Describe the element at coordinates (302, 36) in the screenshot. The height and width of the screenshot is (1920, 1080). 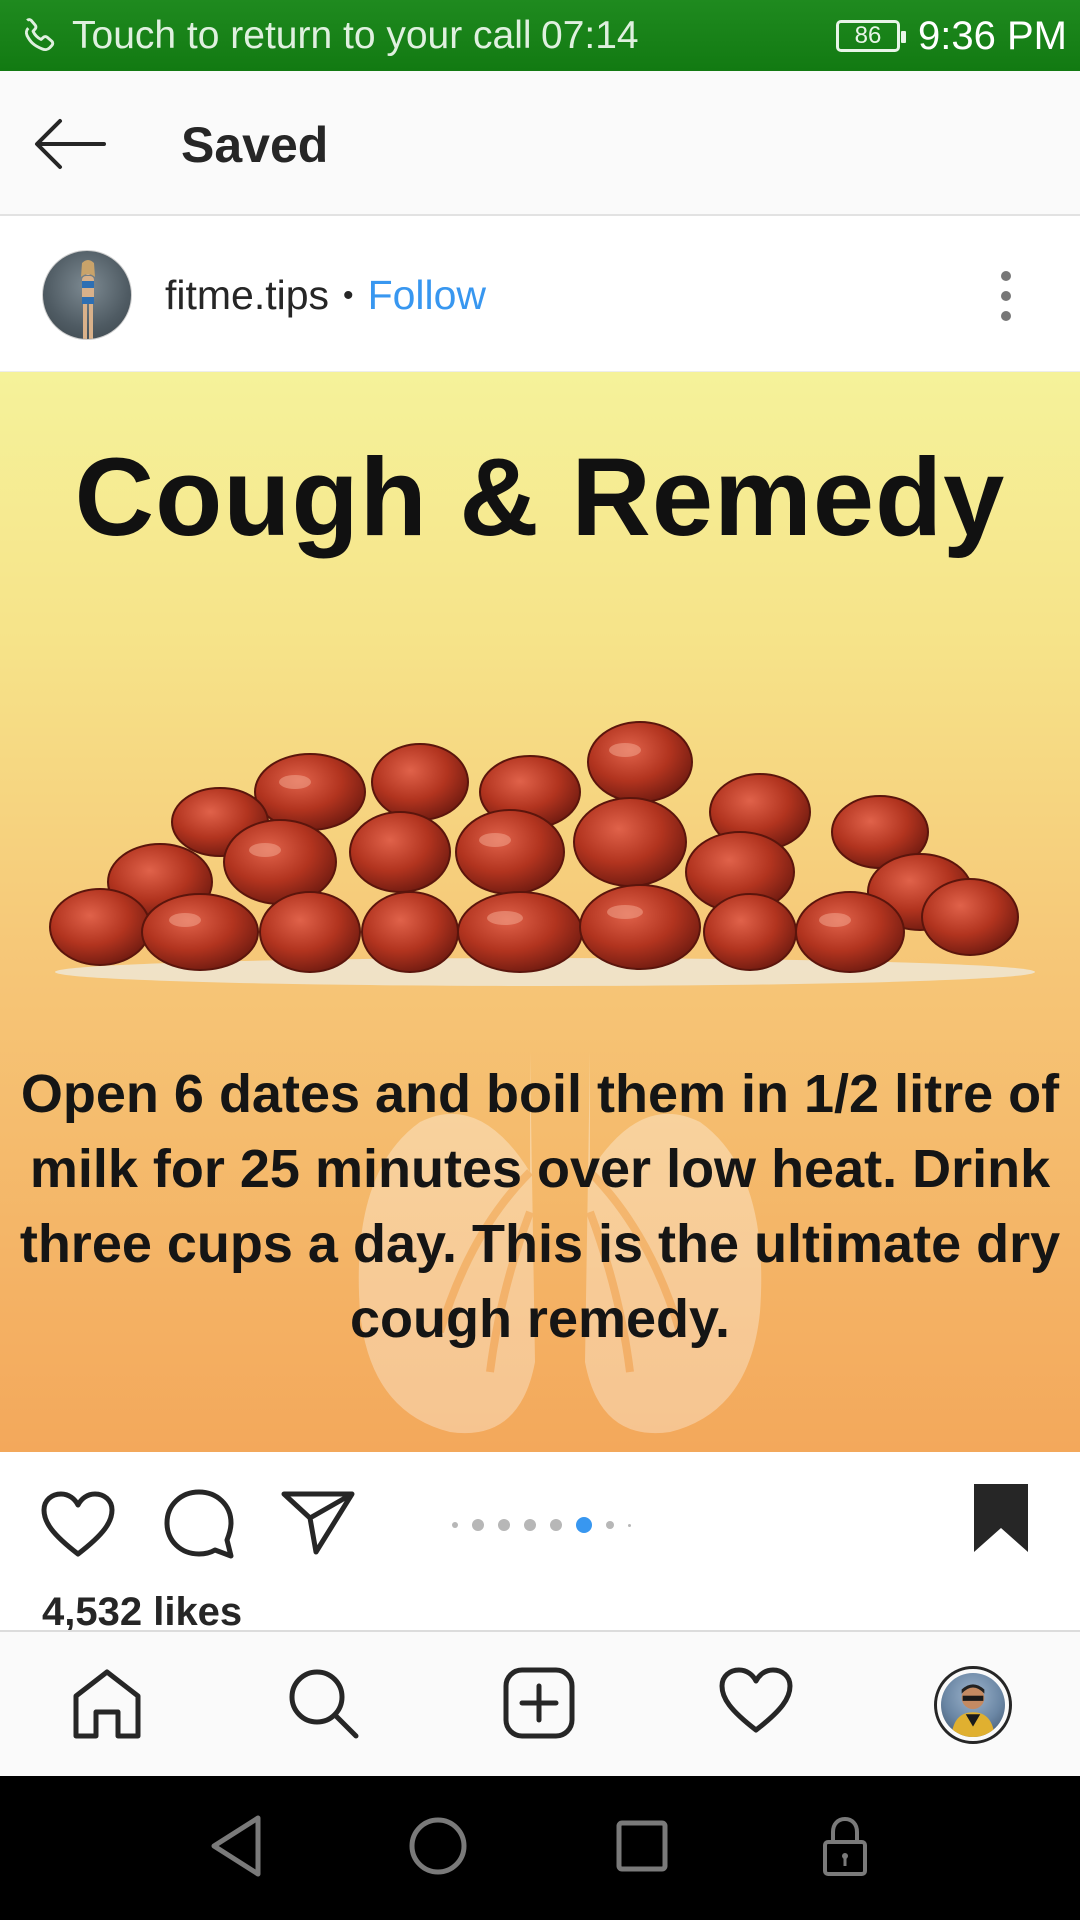
I see `return-to-call-text: Touch to return to your call` at that location.